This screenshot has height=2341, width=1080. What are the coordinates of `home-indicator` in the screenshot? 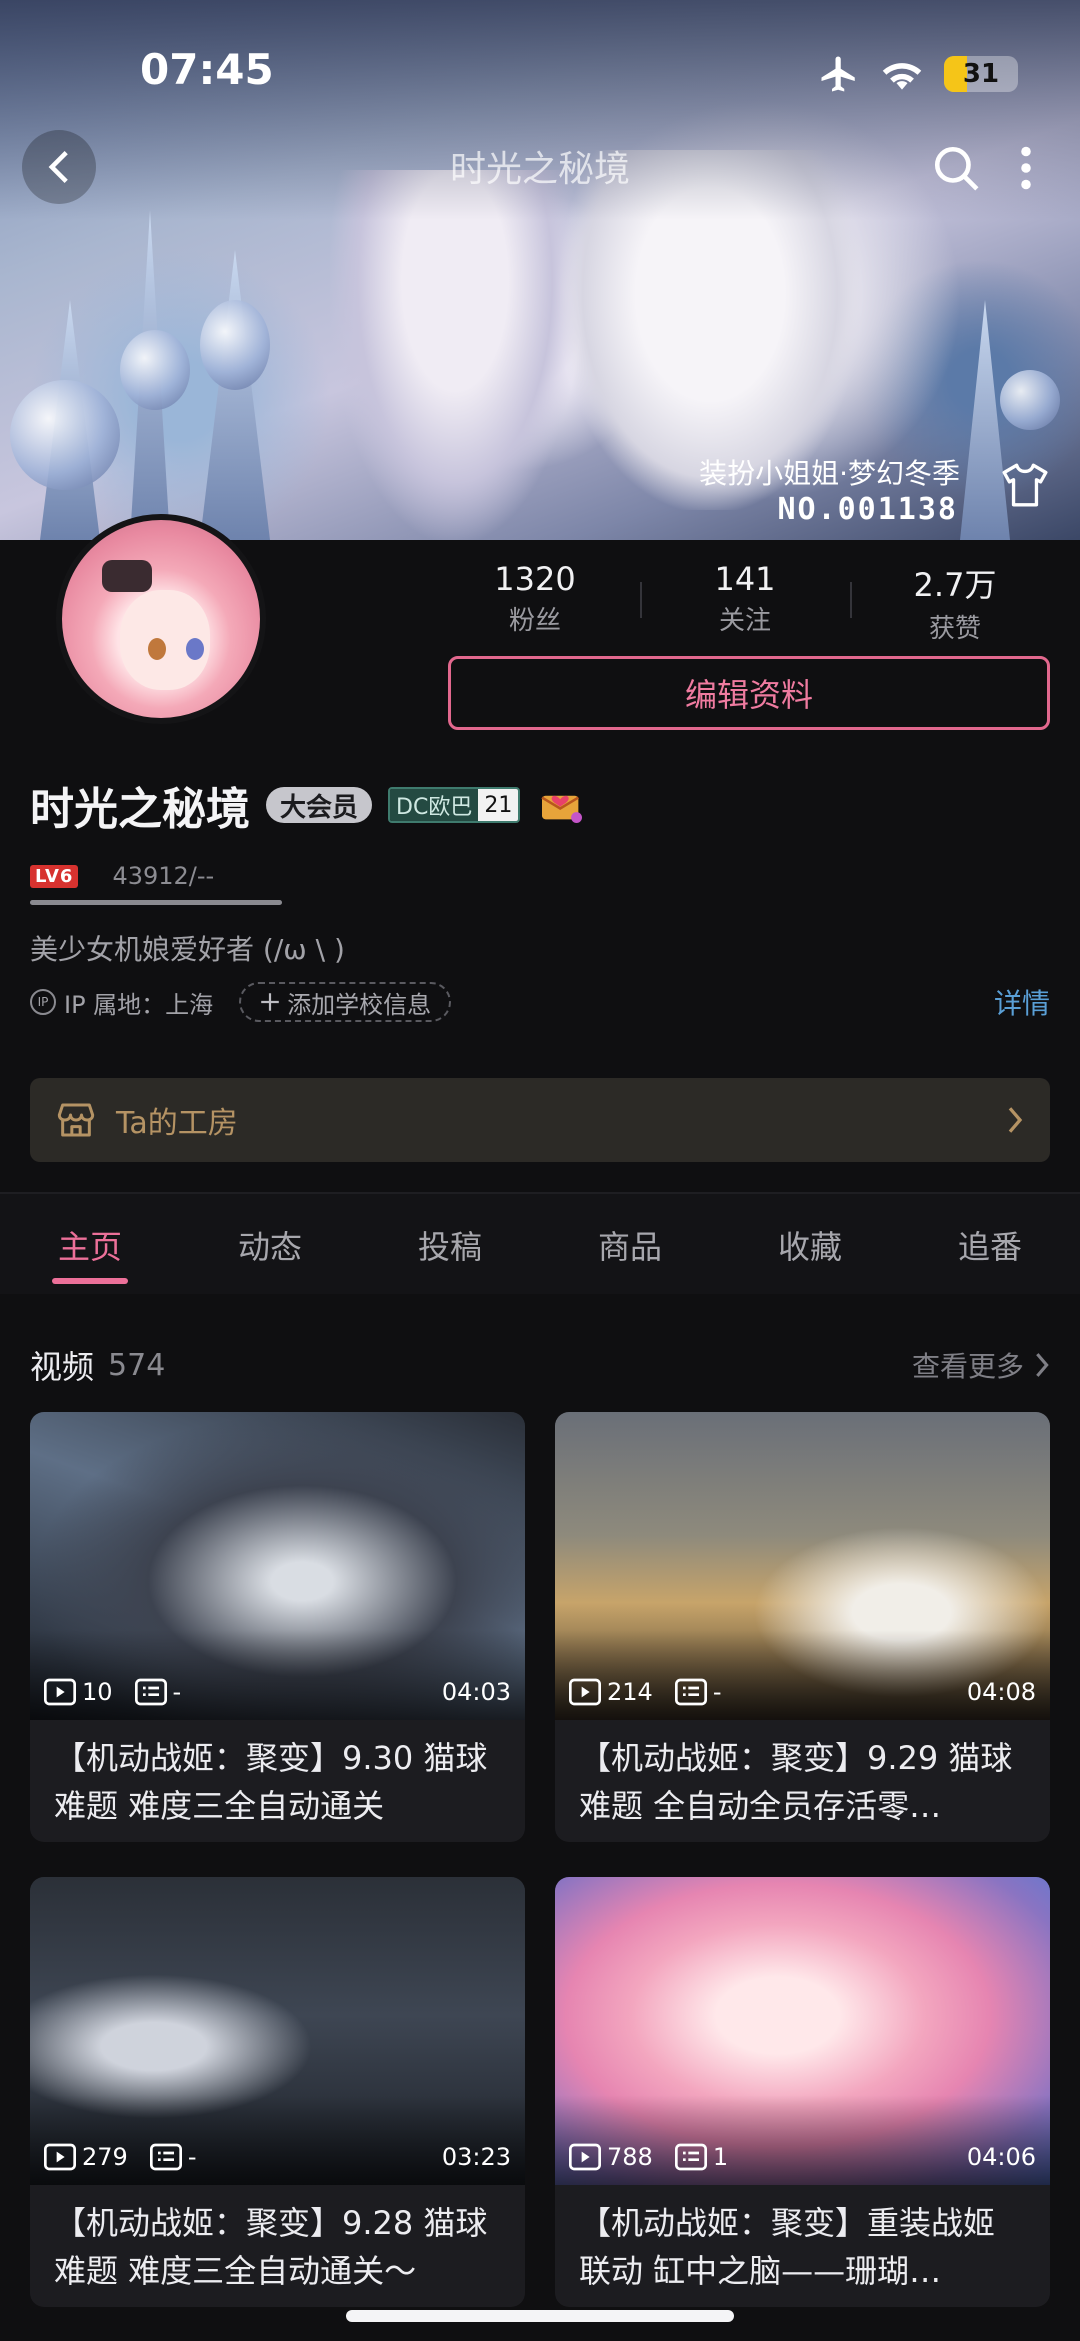 It's located at (540, 2316).